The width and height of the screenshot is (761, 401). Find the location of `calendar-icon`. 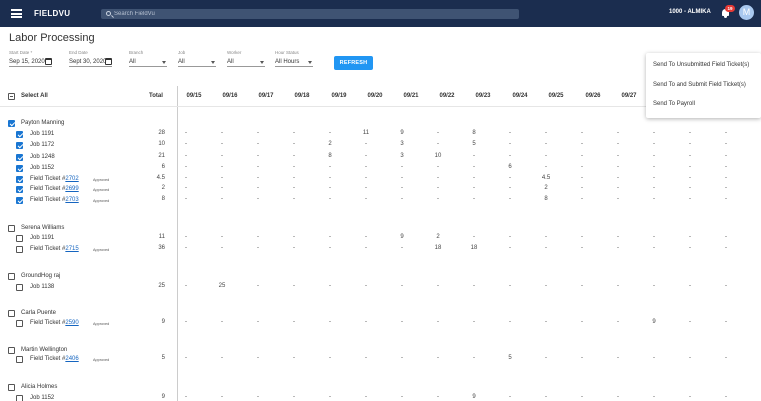

calendar-icon is located at coordinates (108, 61).